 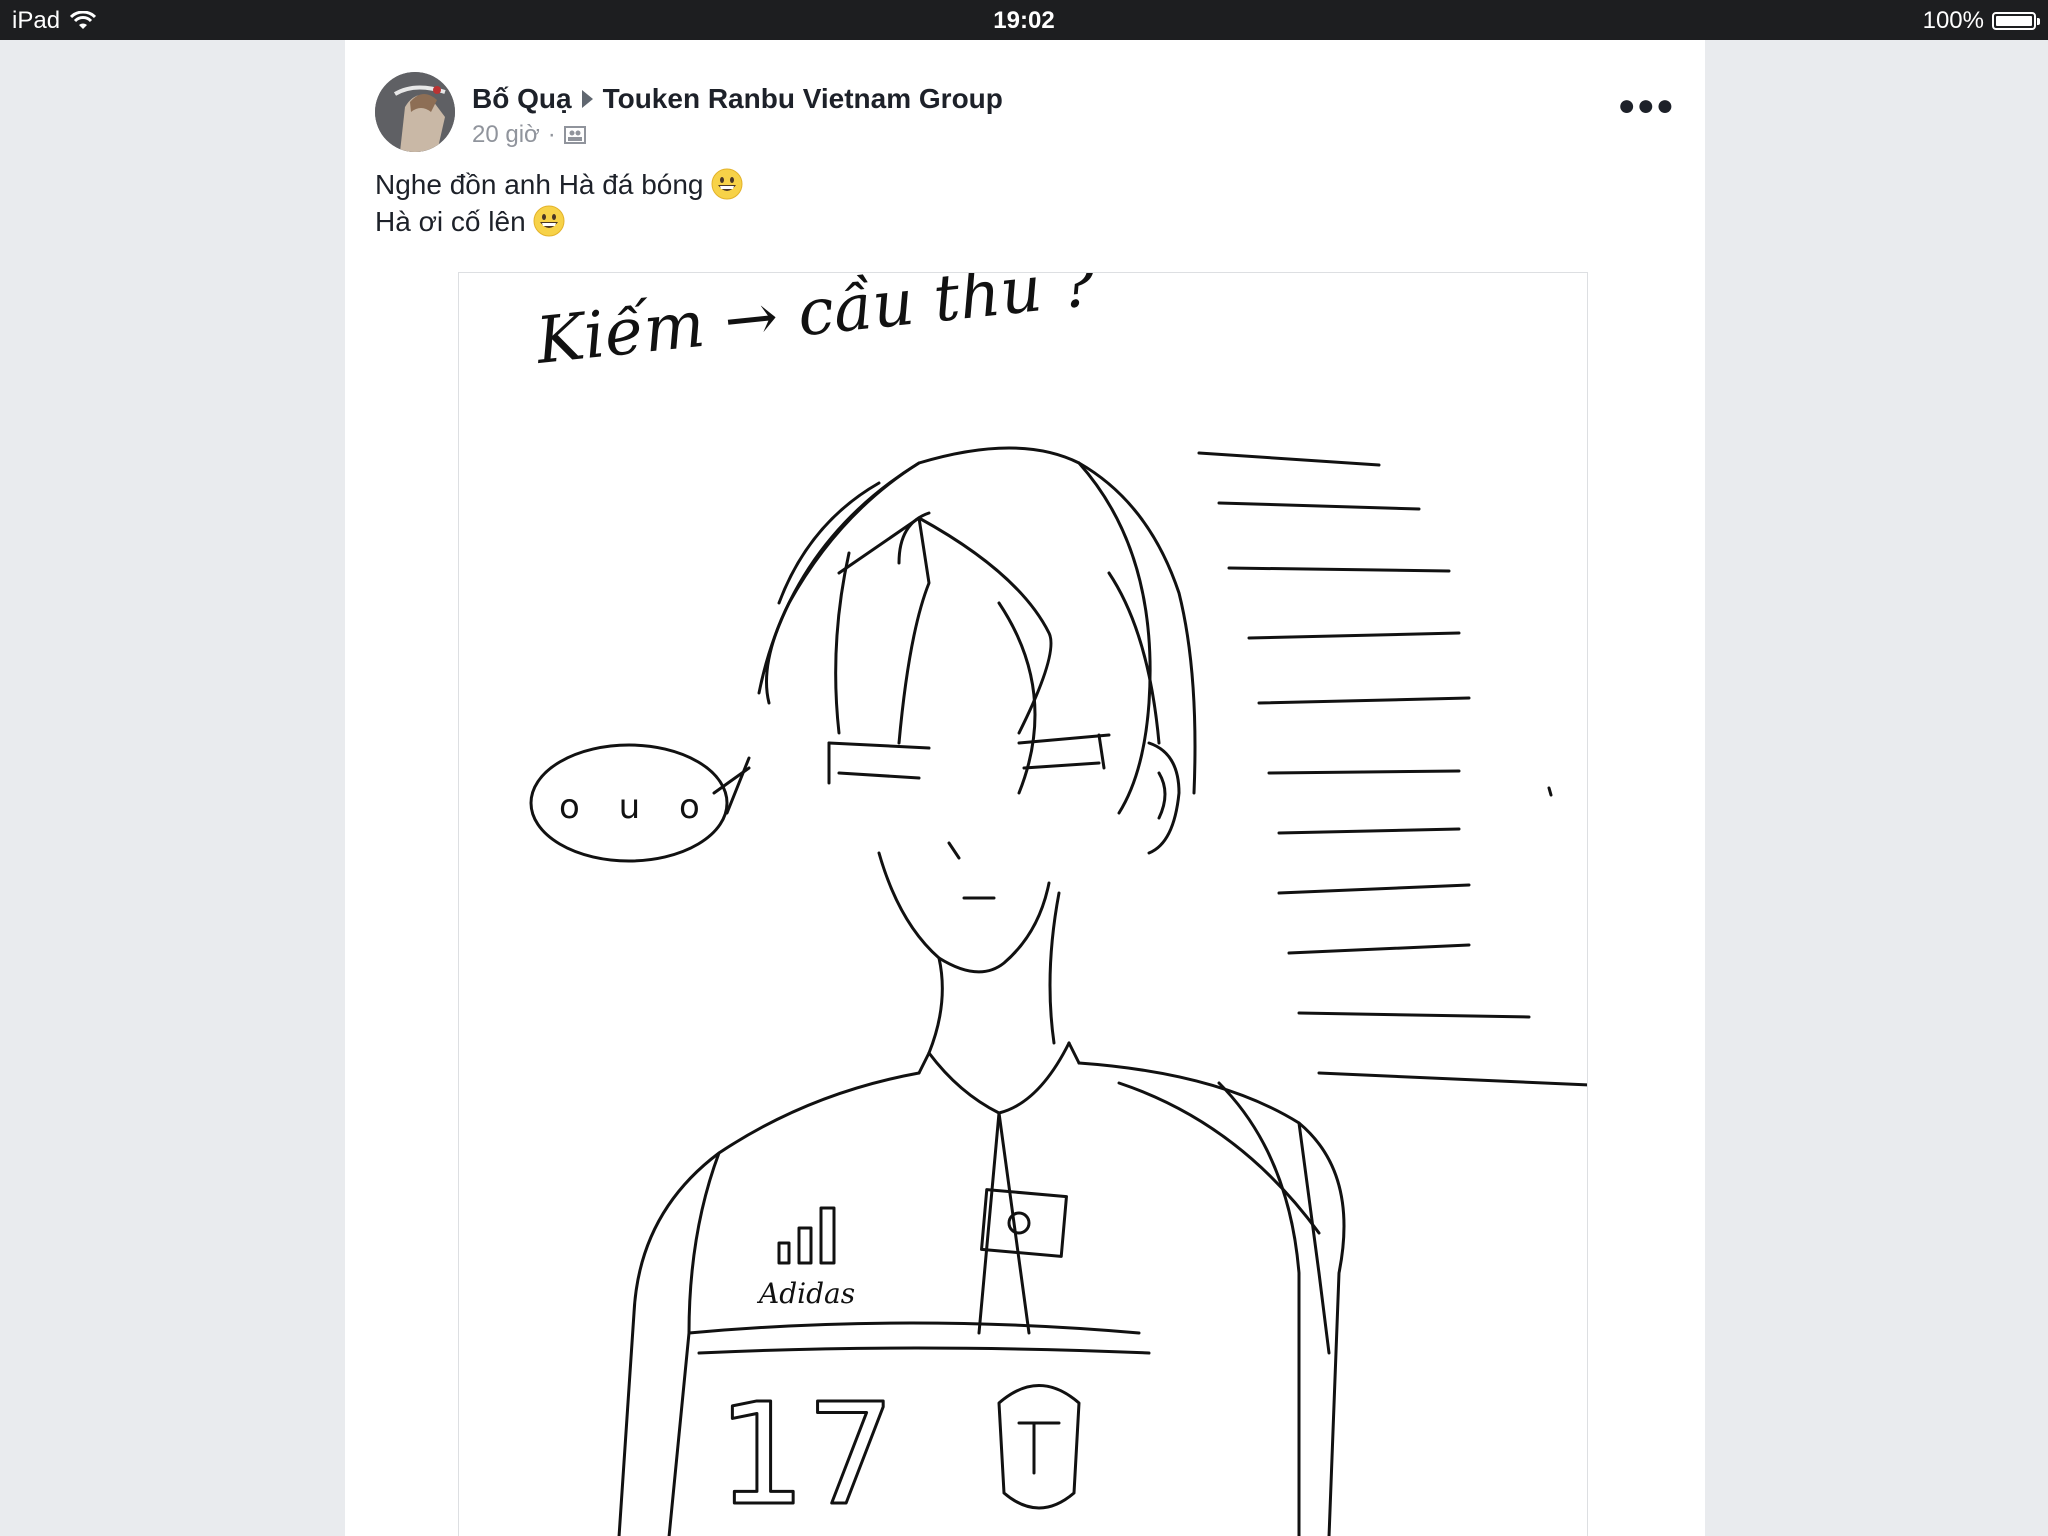 What do you see at coordinates (805, 1293) in the screenshot?
I see `sketch-brand: Adidas` at bounding box center [805, 1293].